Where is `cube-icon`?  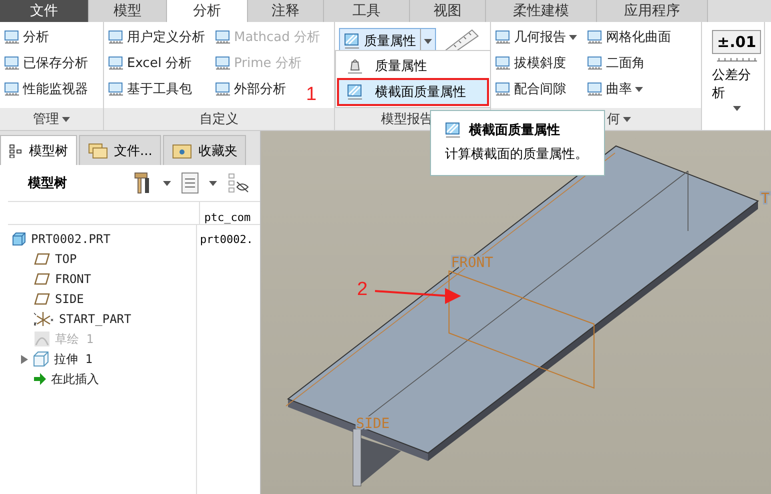 cube-icon is located at coordinates (19, 239).